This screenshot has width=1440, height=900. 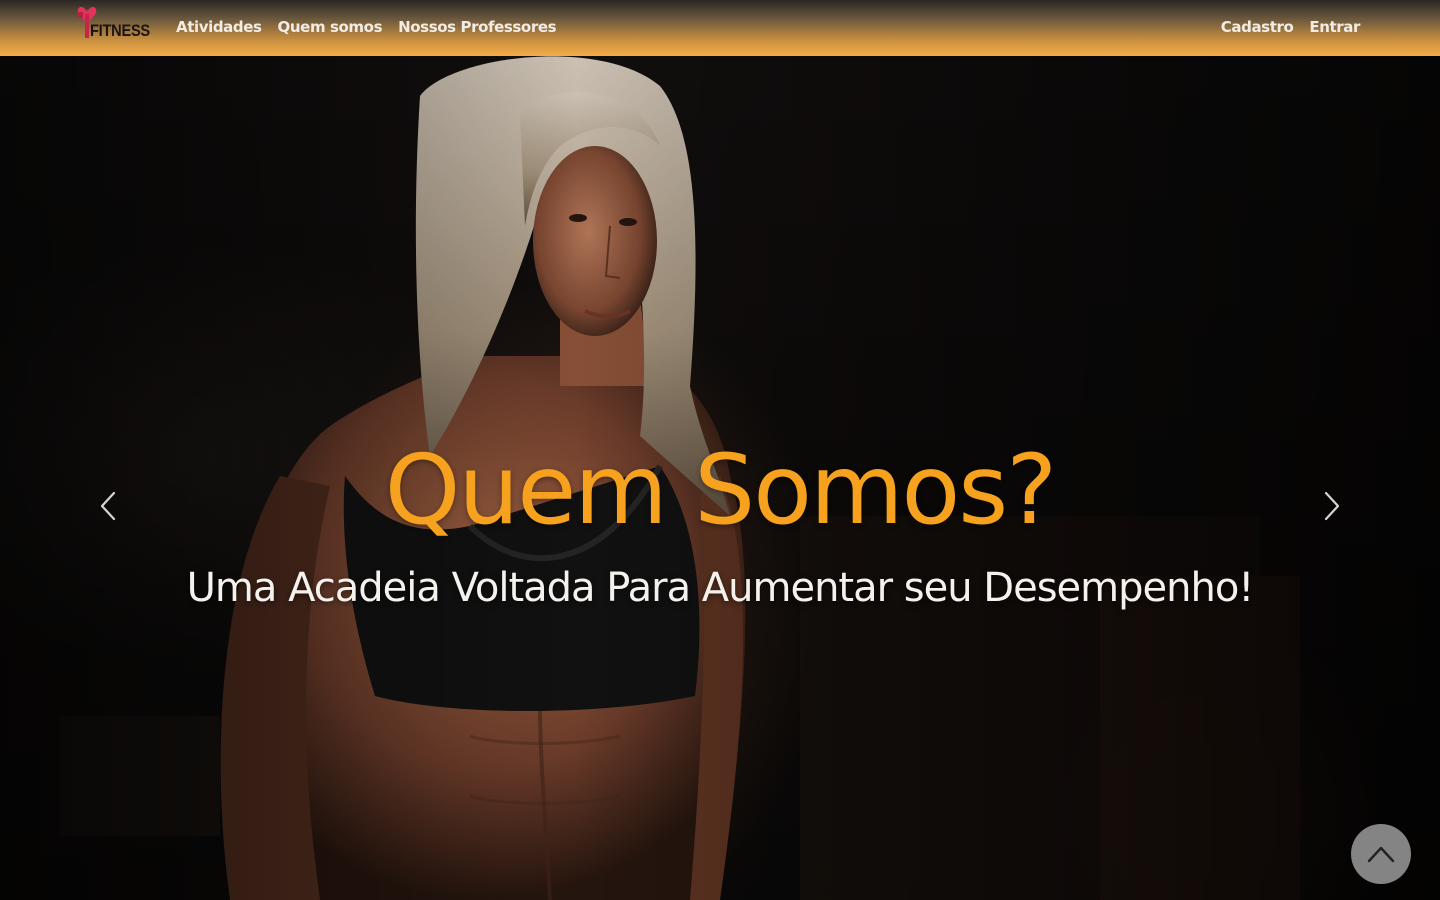 I want to click on chevron-right-icon, so click(x=1332, y=506).